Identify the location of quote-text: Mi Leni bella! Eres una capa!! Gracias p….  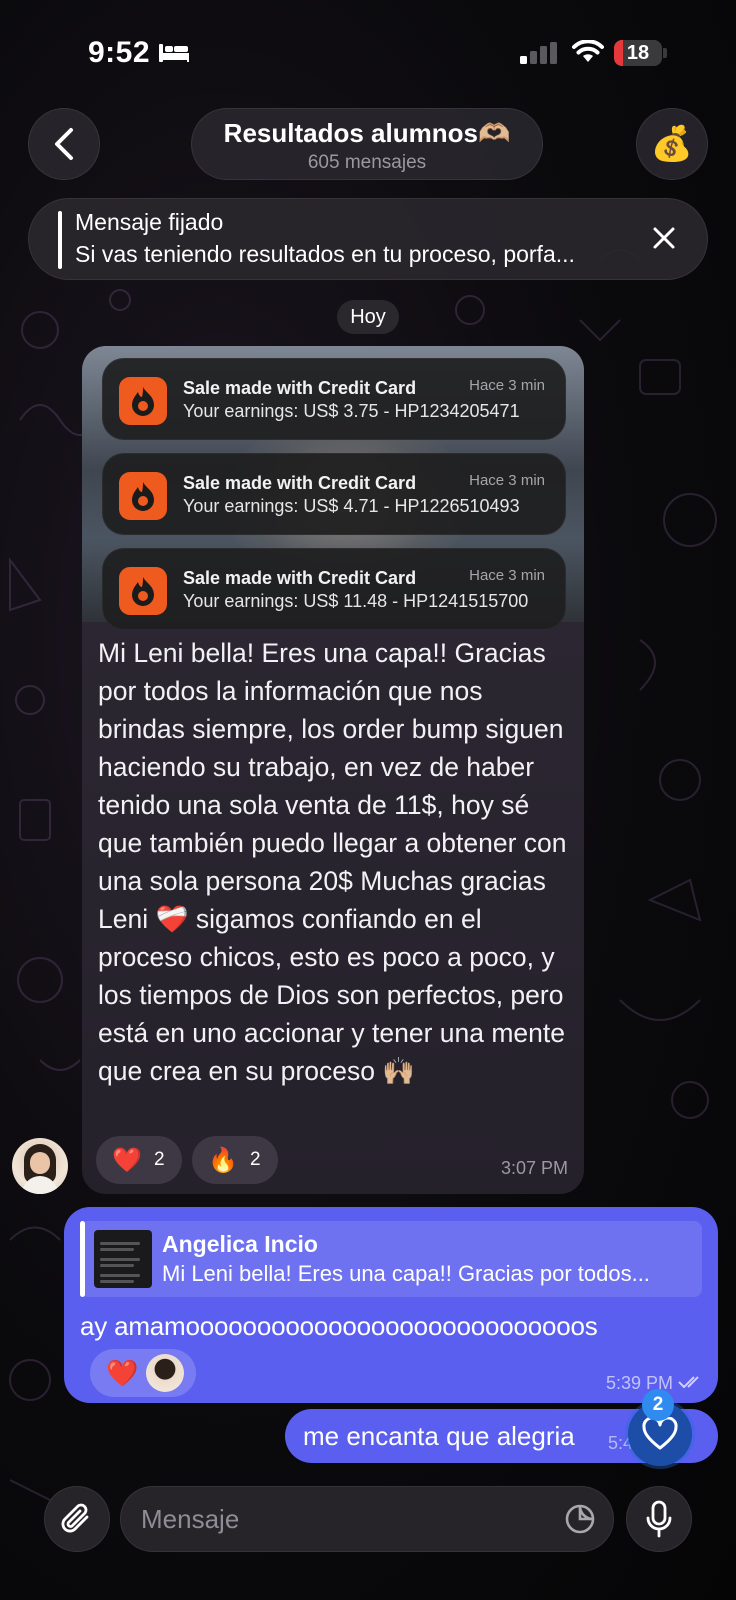
(406, 1273).